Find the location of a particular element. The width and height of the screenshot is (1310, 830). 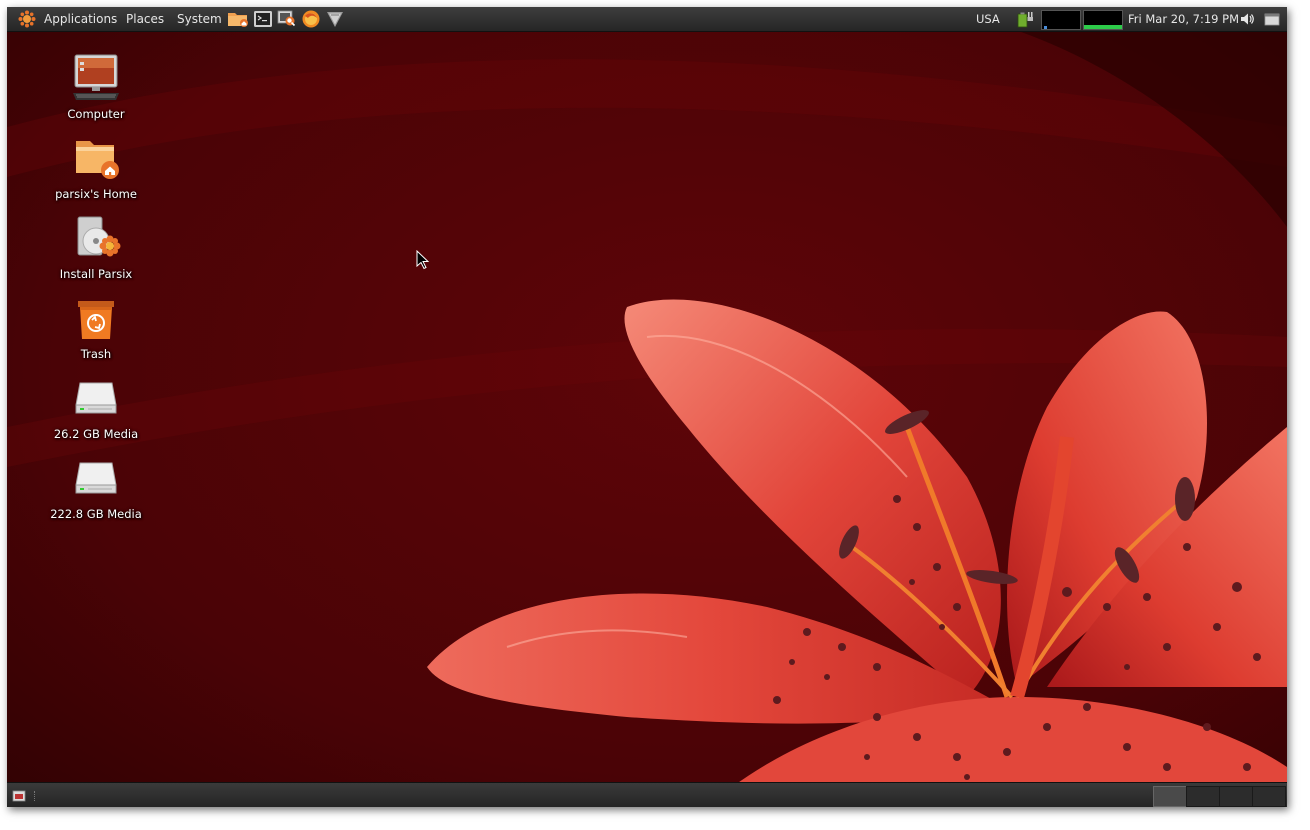

applications-menu: Applications is located at coordinates (80, 19).